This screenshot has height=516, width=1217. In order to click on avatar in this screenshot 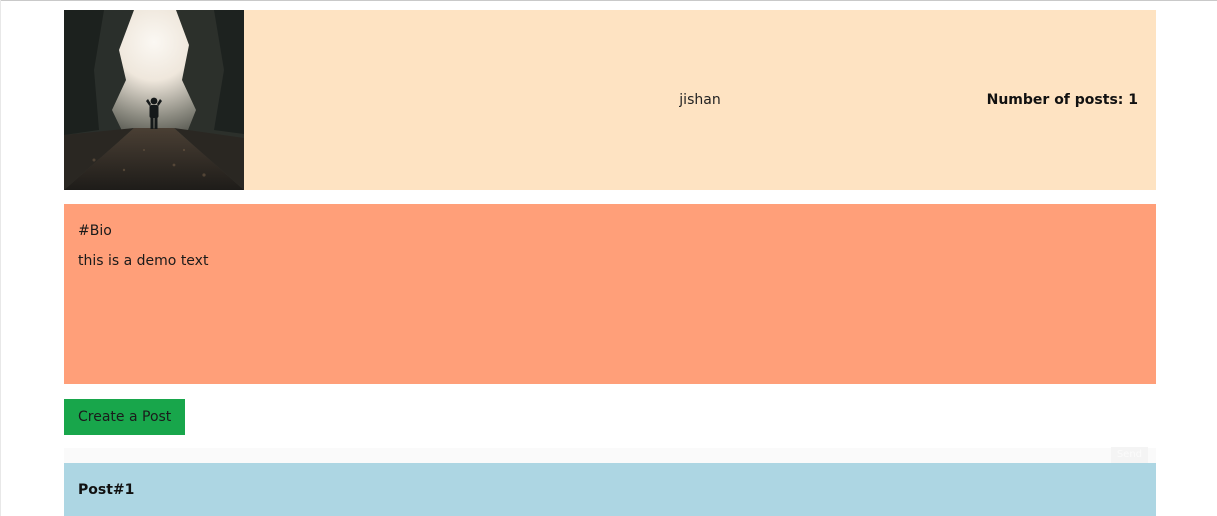, I will do `click(154, 100)`.